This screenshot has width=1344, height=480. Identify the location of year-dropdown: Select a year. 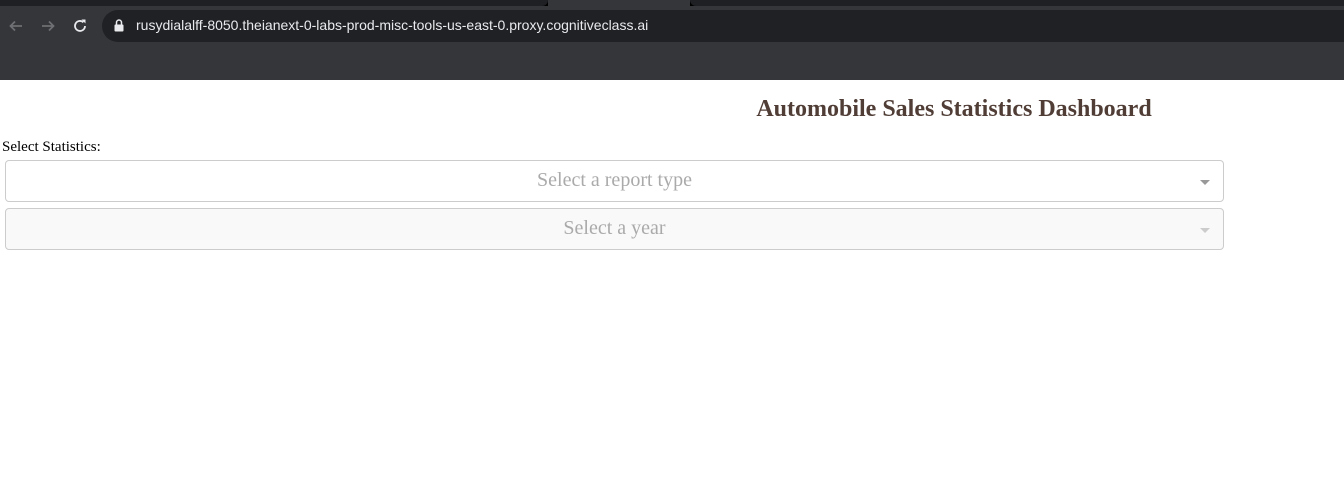
(614, 229).